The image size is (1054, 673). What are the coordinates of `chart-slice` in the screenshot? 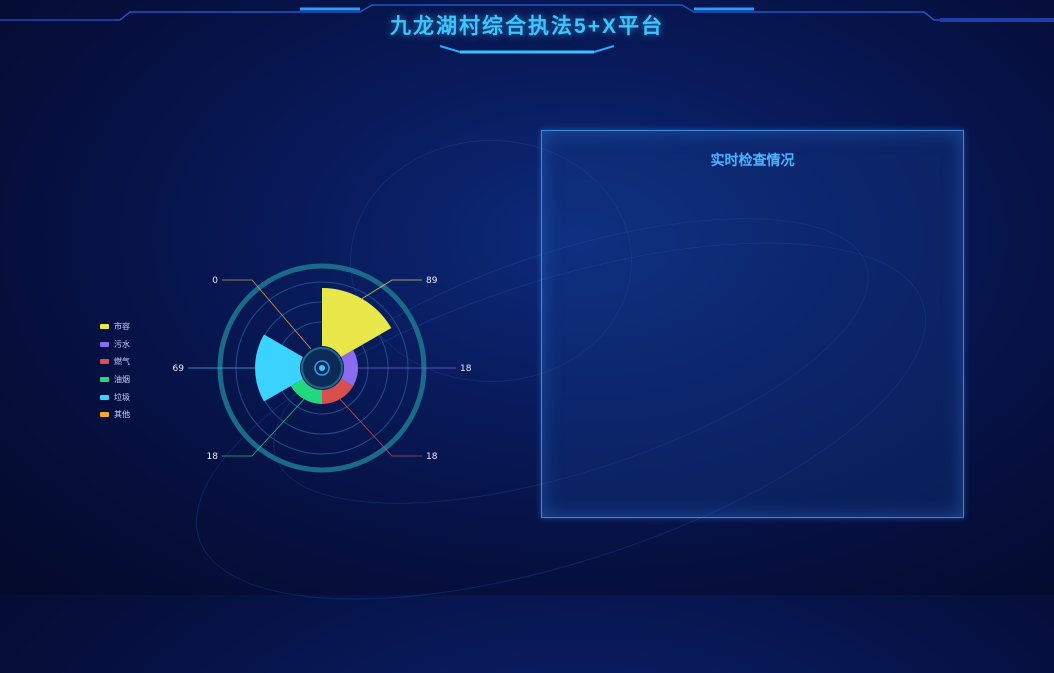 It's located at (357, 322).